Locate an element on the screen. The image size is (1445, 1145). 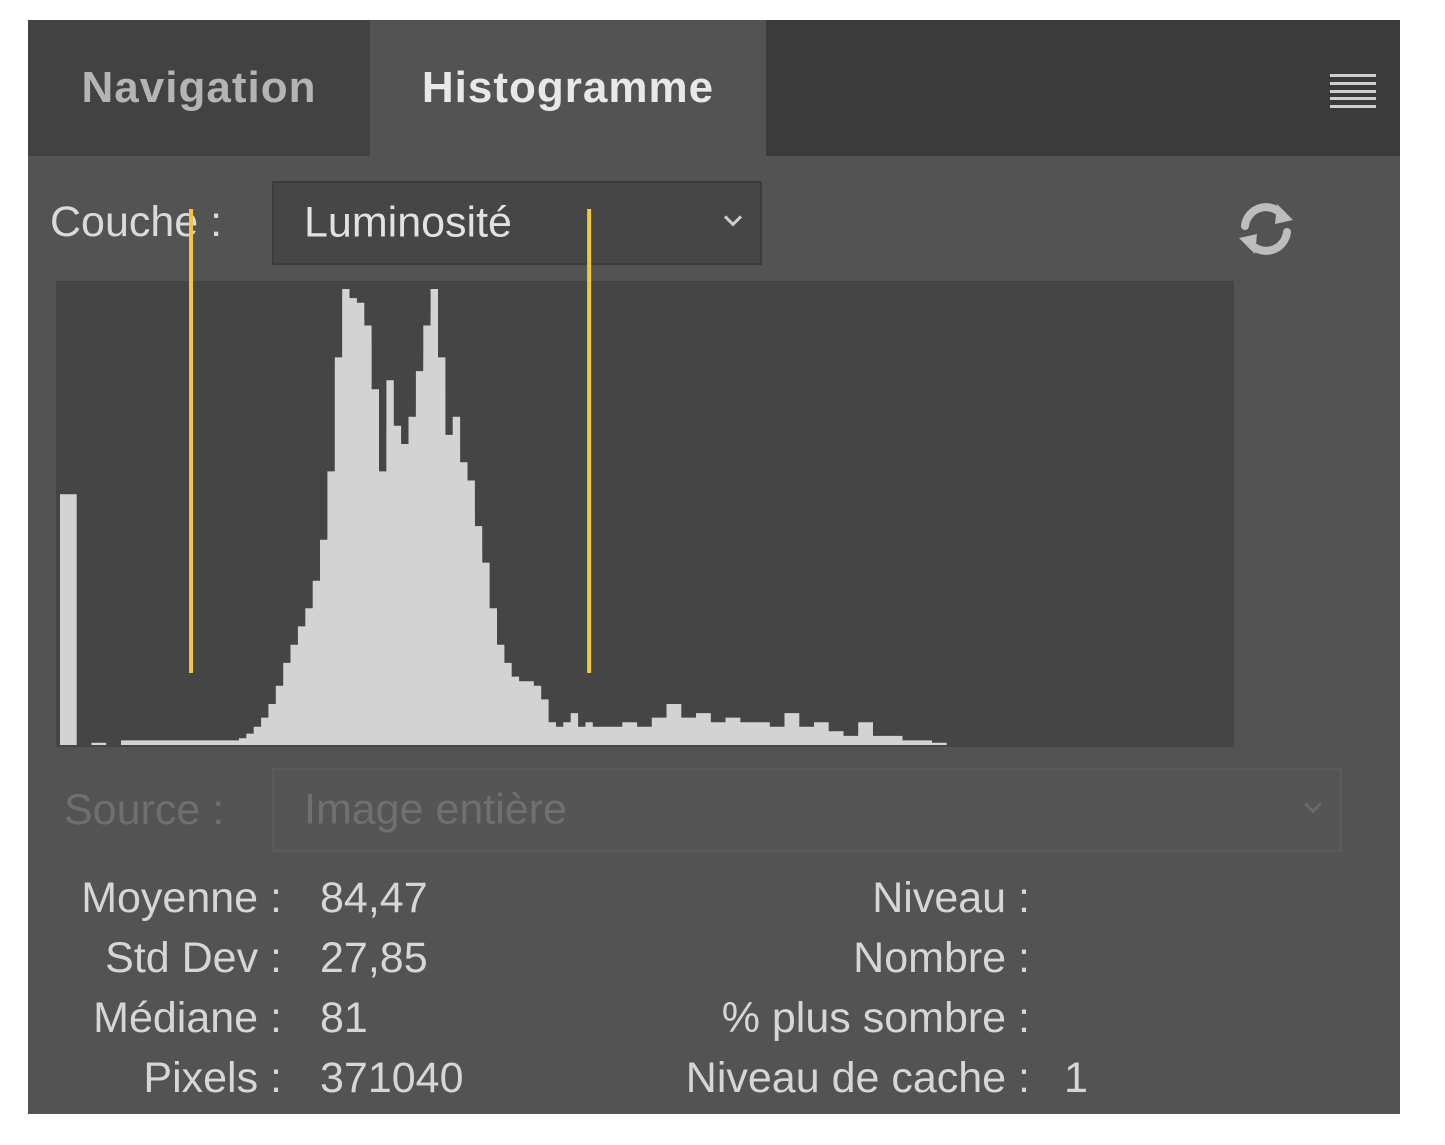
stat-pixels-value: 371040 is located at coordinates (392, 1078).